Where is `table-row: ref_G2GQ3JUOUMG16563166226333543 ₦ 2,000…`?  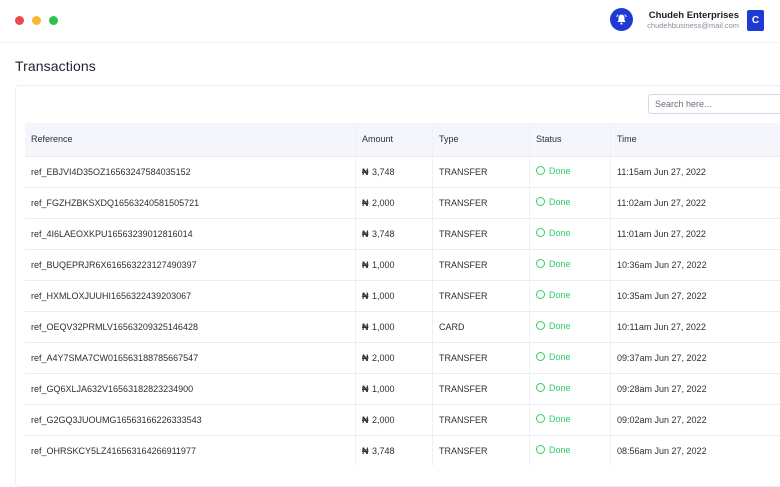 table-row: ref_G2GQ3JUOUMG16563166226333543 ₦ 2,000… is located at coordinates (402, 419).